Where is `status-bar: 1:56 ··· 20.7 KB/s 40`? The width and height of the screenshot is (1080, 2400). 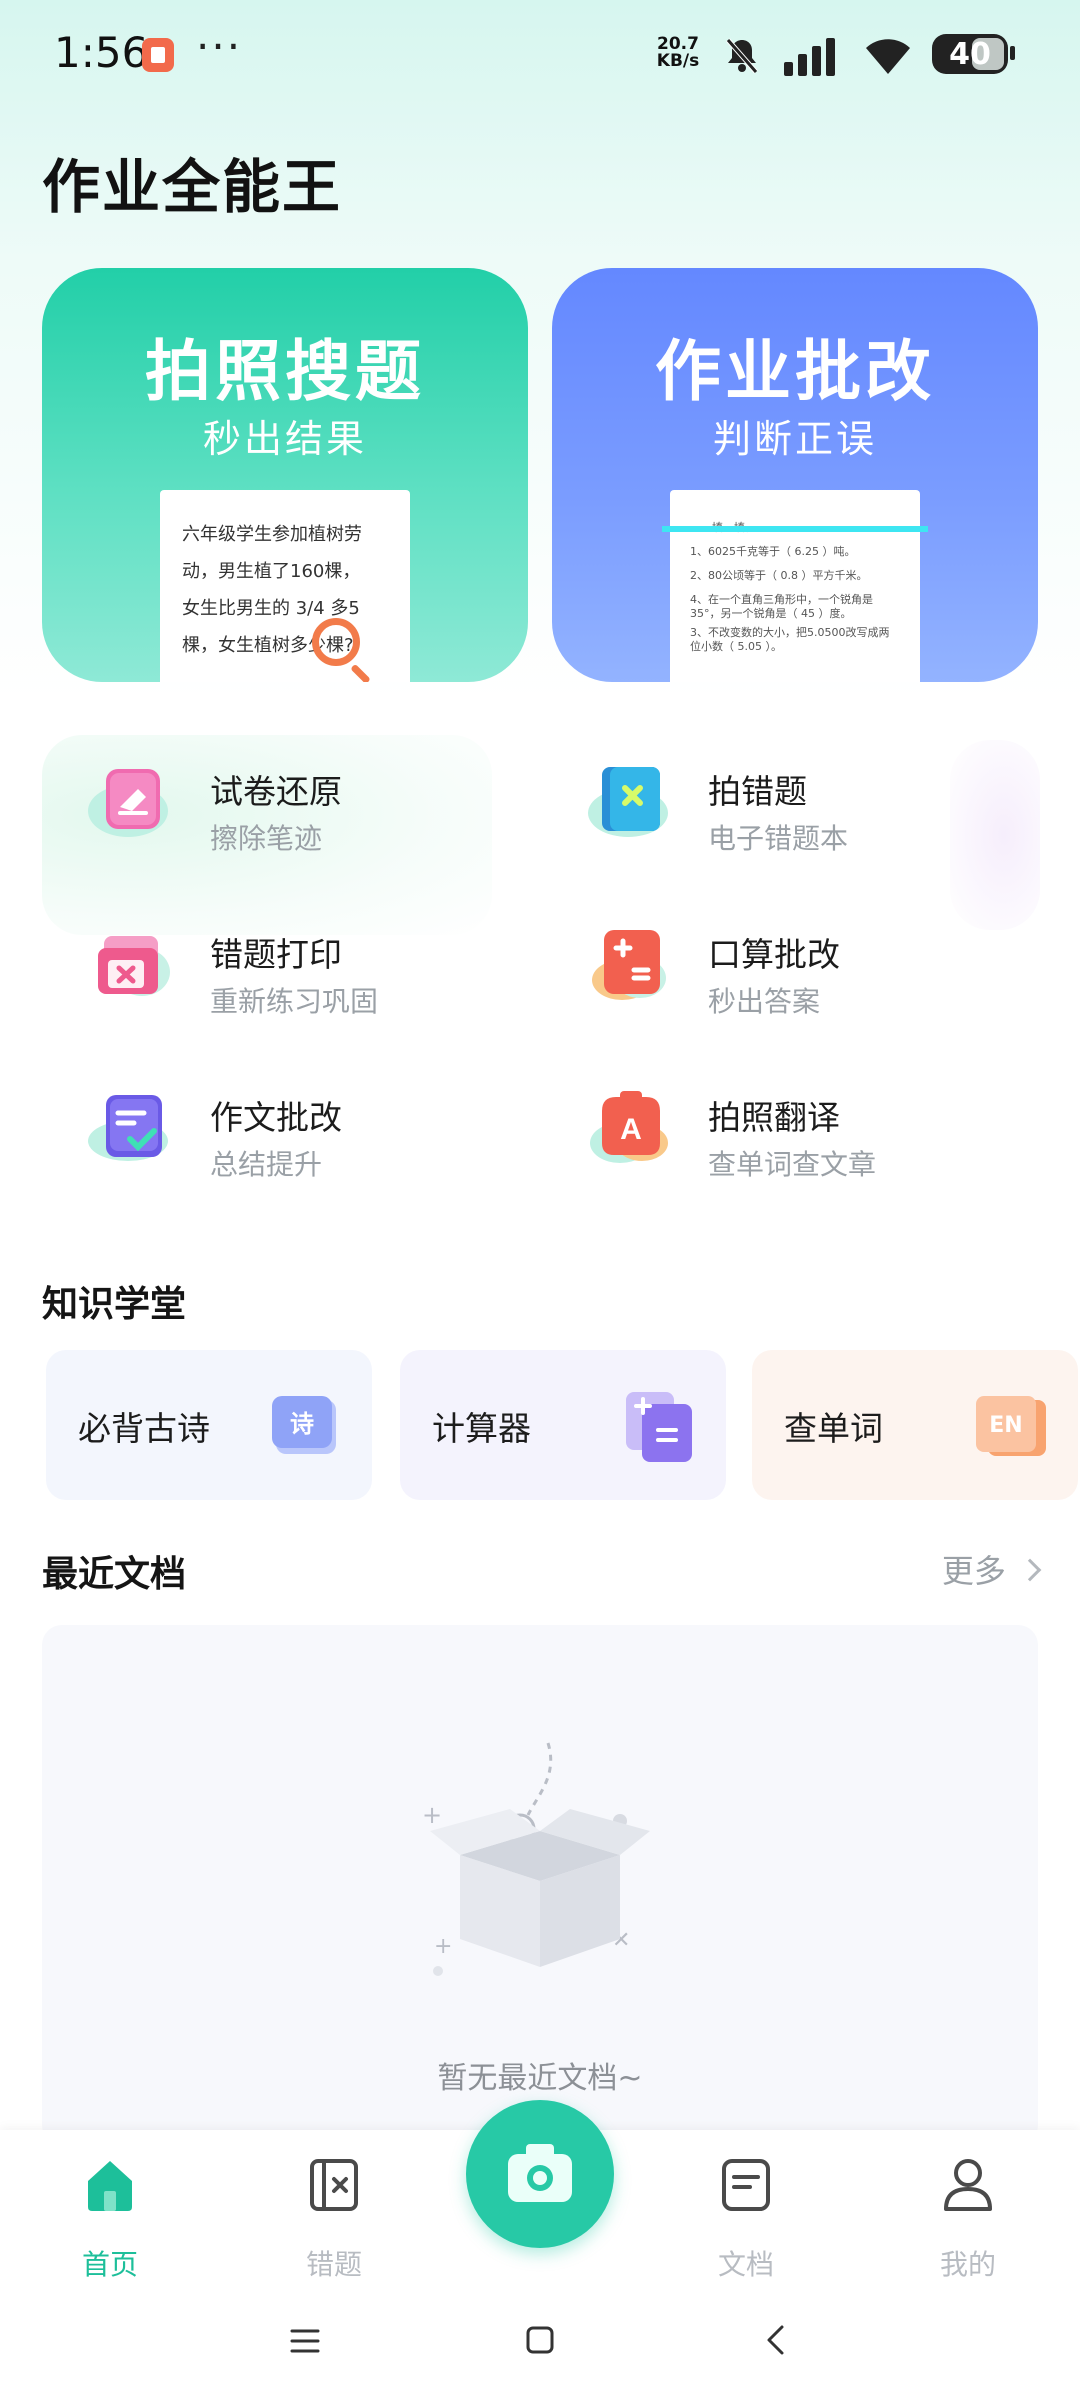 status-bar: 1:56 ··· 20.7 KB/s 40 is located at coordinates (540, 55).